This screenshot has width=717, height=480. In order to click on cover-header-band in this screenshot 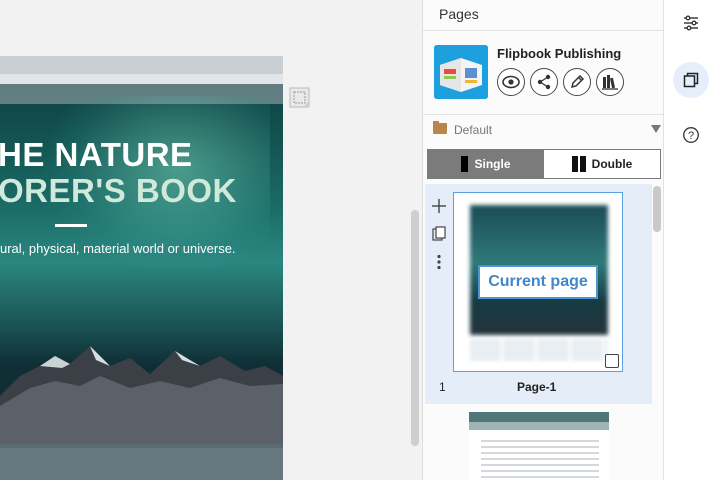, I will do `click(141, 65)`.